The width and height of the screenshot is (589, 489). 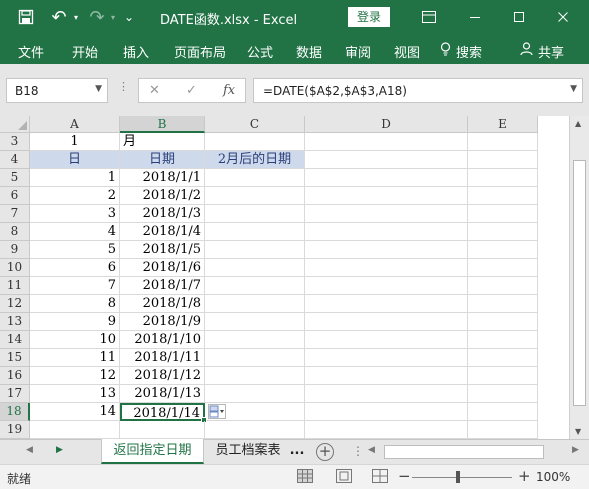 What do you see at coordinates (526, 51) in the screenshot?
I see `user-icon` at bounding box center [526, 51].